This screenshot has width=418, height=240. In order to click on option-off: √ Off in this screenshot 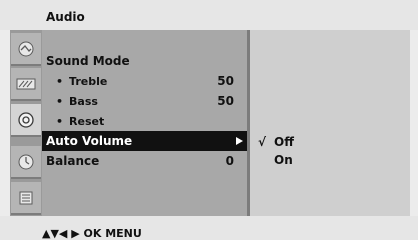, I will do `click(276, 142)`.